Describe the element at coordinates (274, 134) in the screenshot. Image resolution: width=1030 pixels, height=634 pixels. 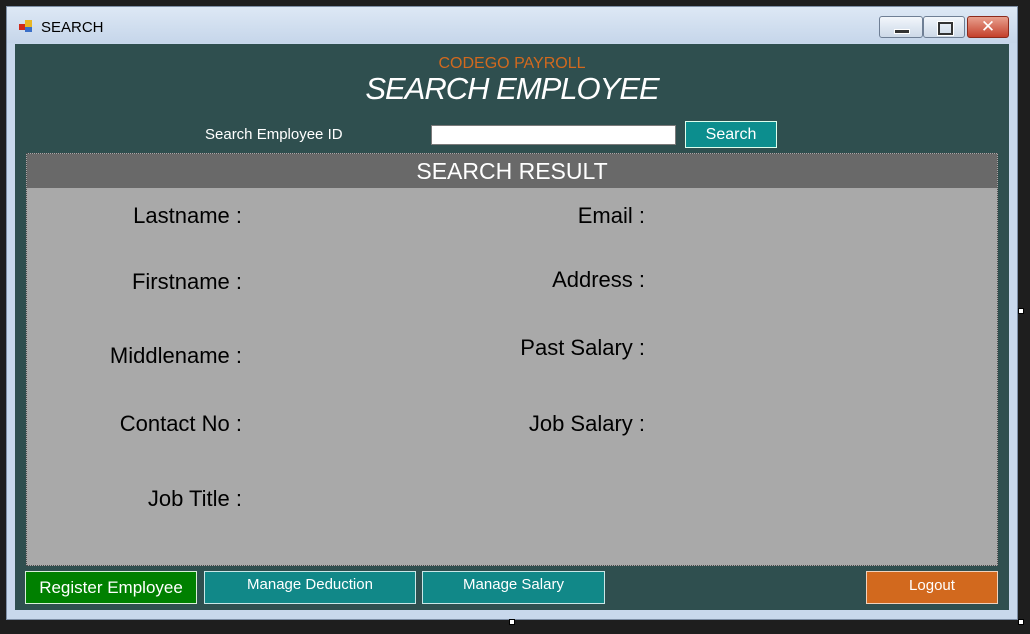
I see `search-employee-id-label: Search Employee ID` at that location.